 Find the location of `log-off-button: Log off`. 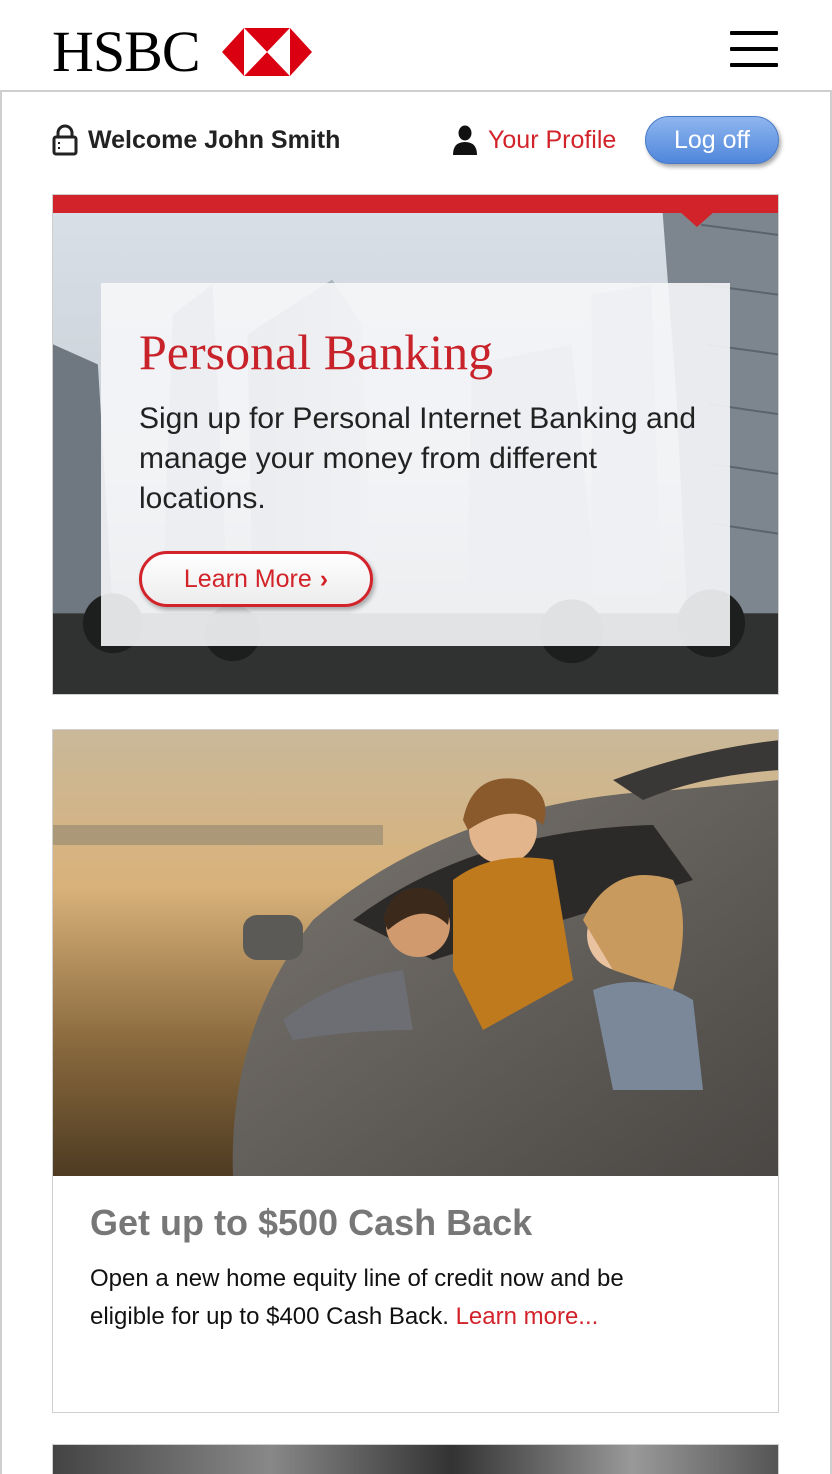

log-off-button: Log off is located at coordinates (712, 140).